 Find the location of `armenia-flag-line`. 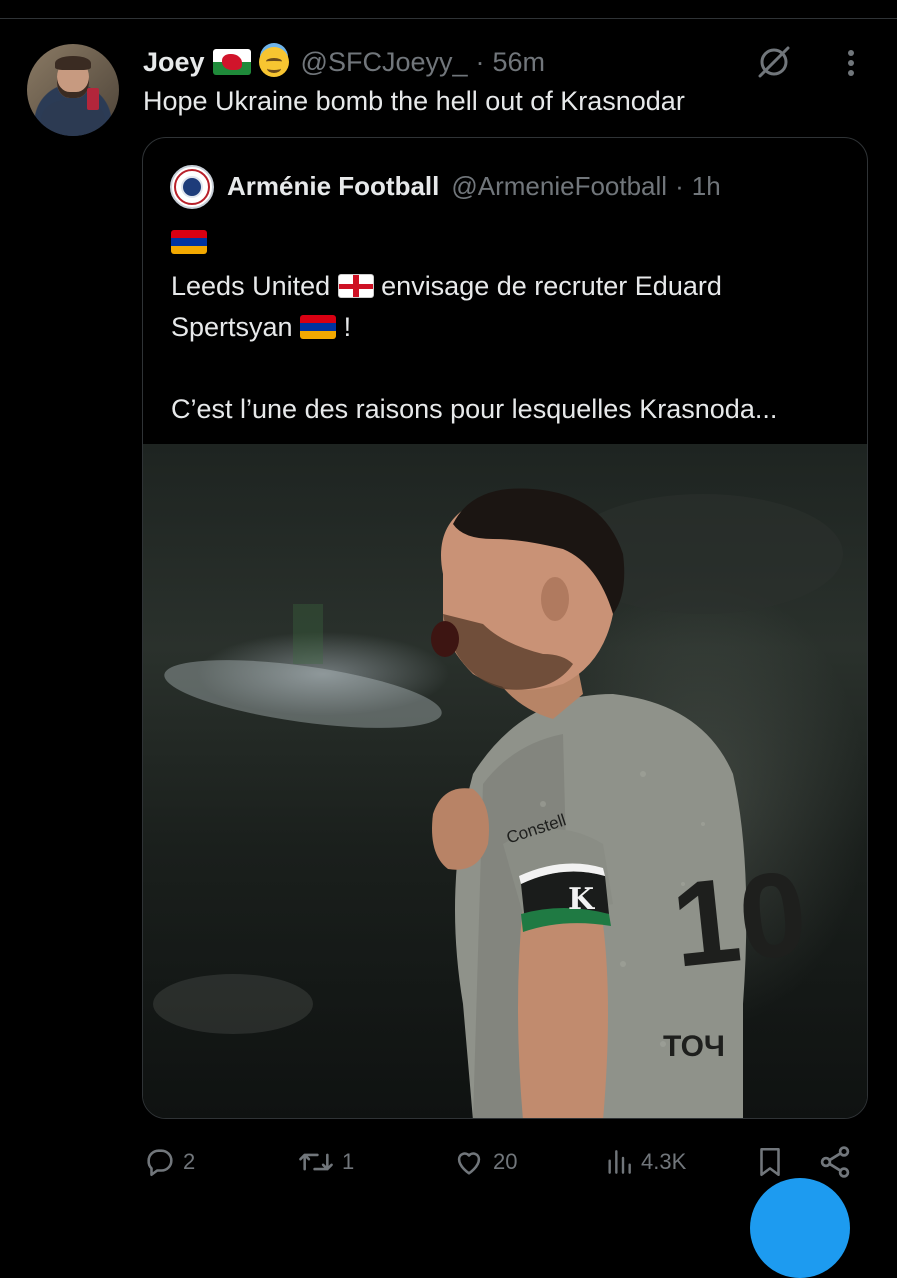

armenia-flag-line is located at coordinates (189, 243).